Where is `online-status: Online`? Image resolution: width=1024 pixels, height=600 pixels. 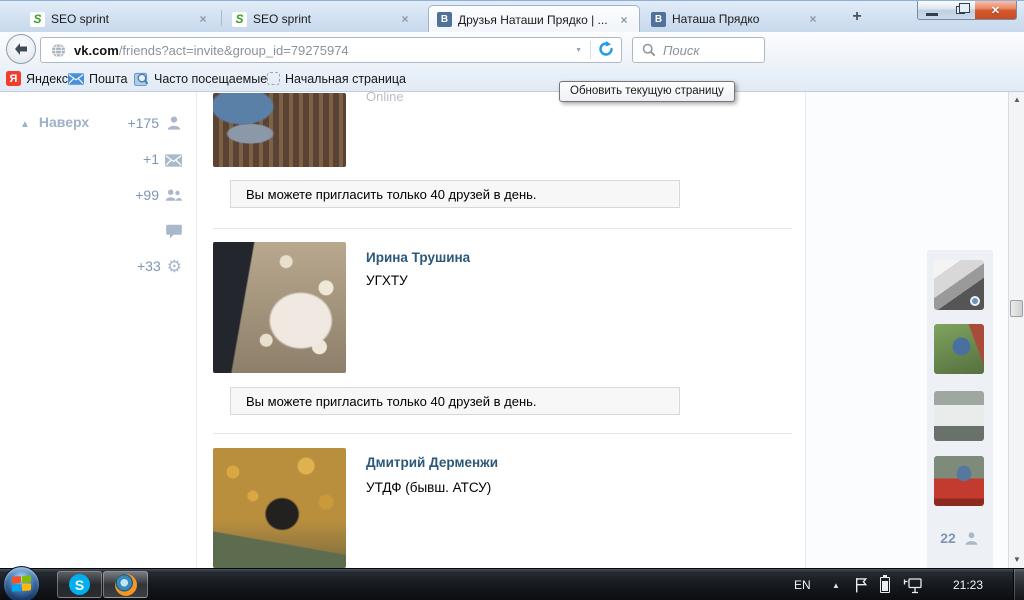 online-status: Online is located at coordinates (385, 98).